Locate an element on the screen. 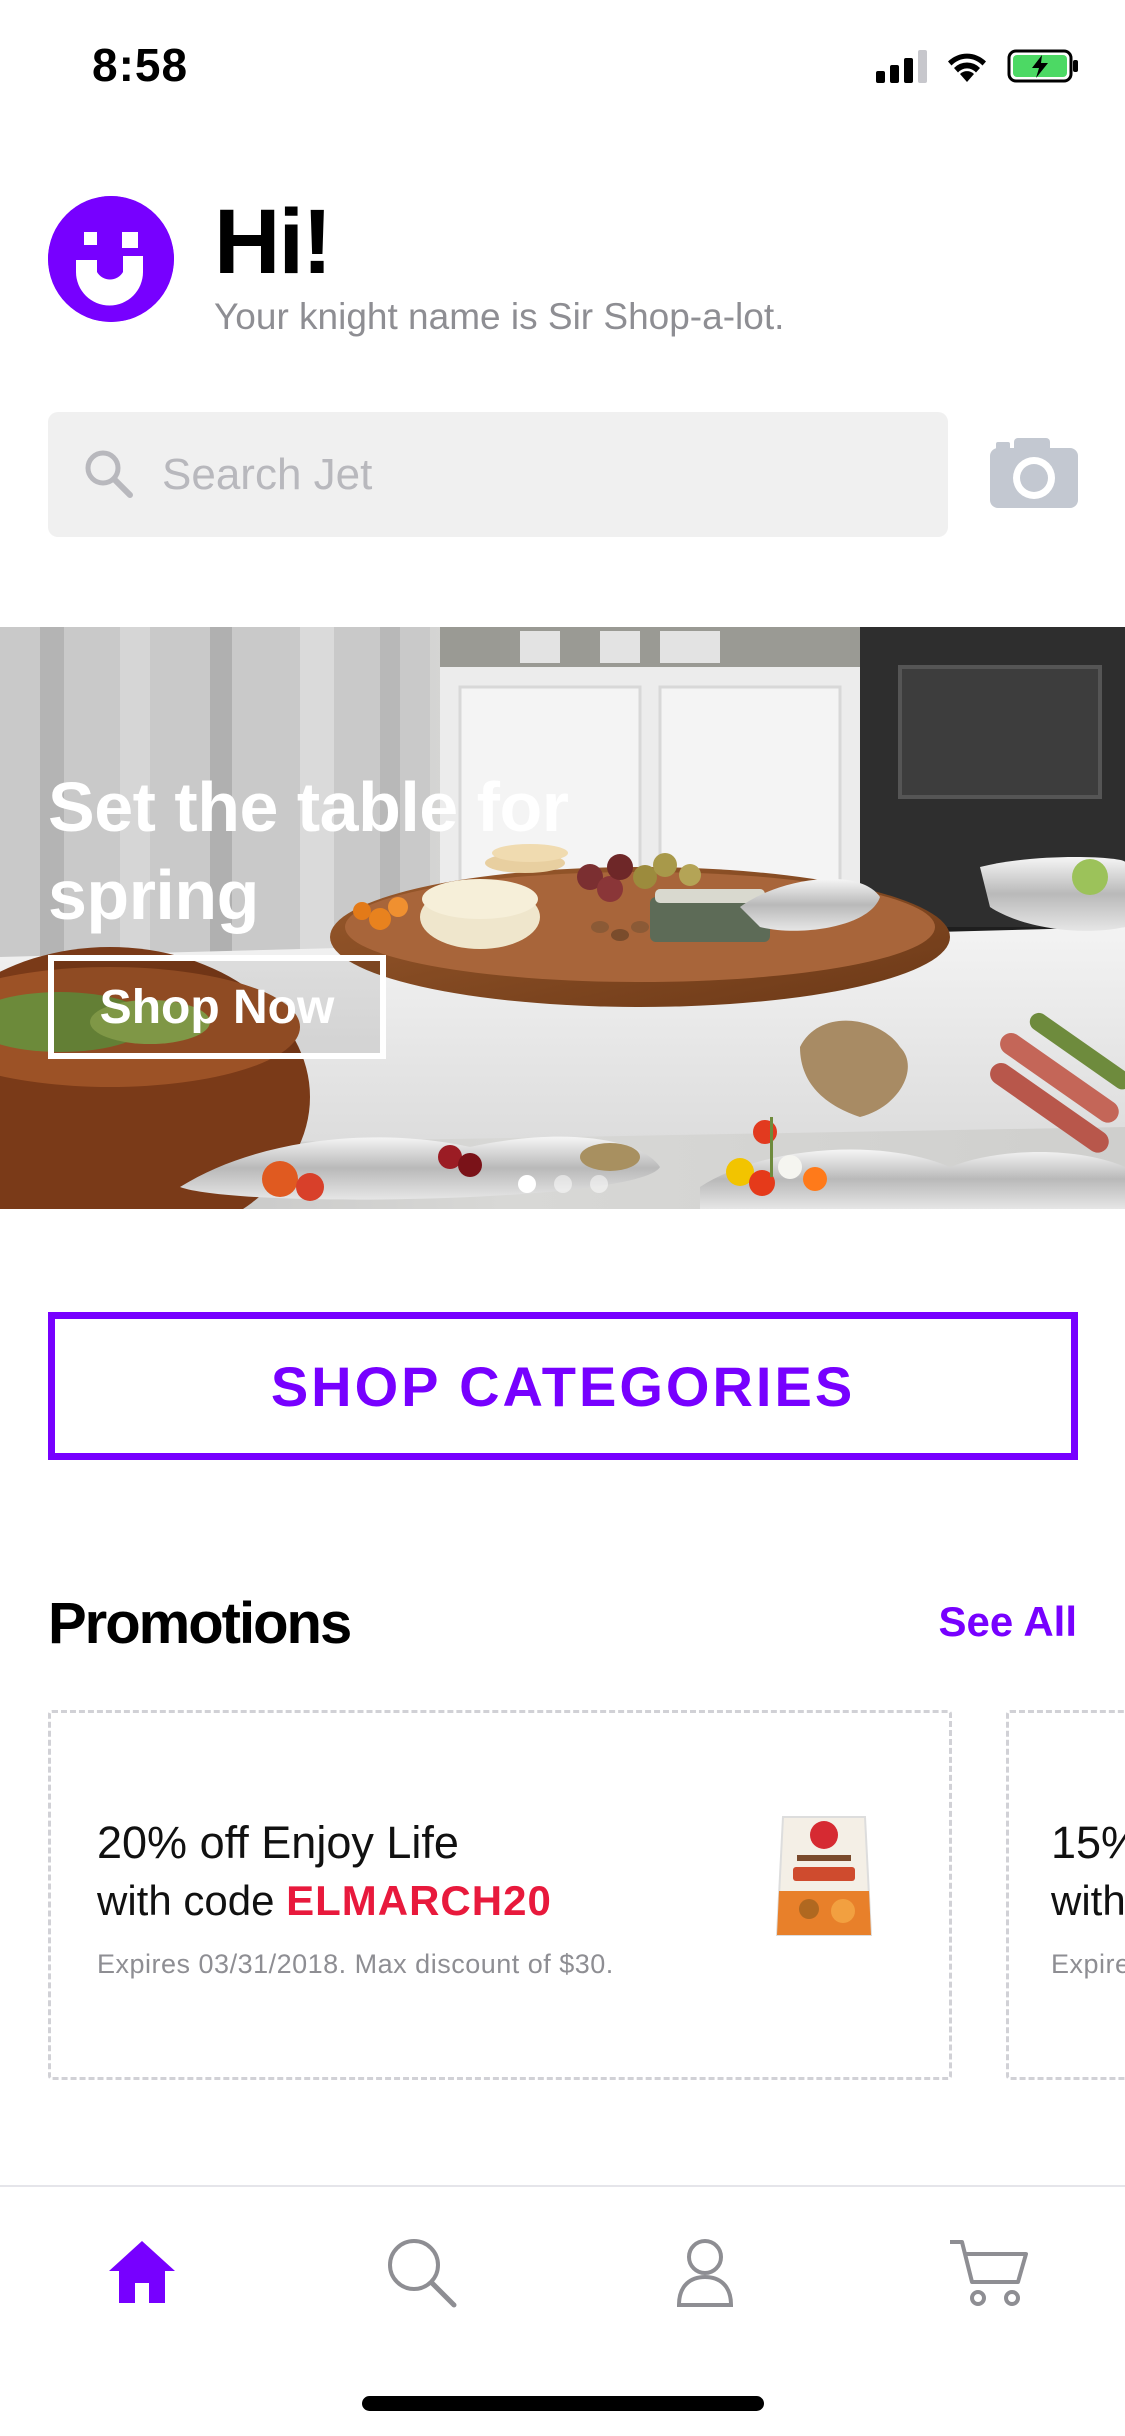 Image resolution: width=1125 pixels, height=2436 pixels. promo-code-prefix: with code is located at coordinates (192, 1900).